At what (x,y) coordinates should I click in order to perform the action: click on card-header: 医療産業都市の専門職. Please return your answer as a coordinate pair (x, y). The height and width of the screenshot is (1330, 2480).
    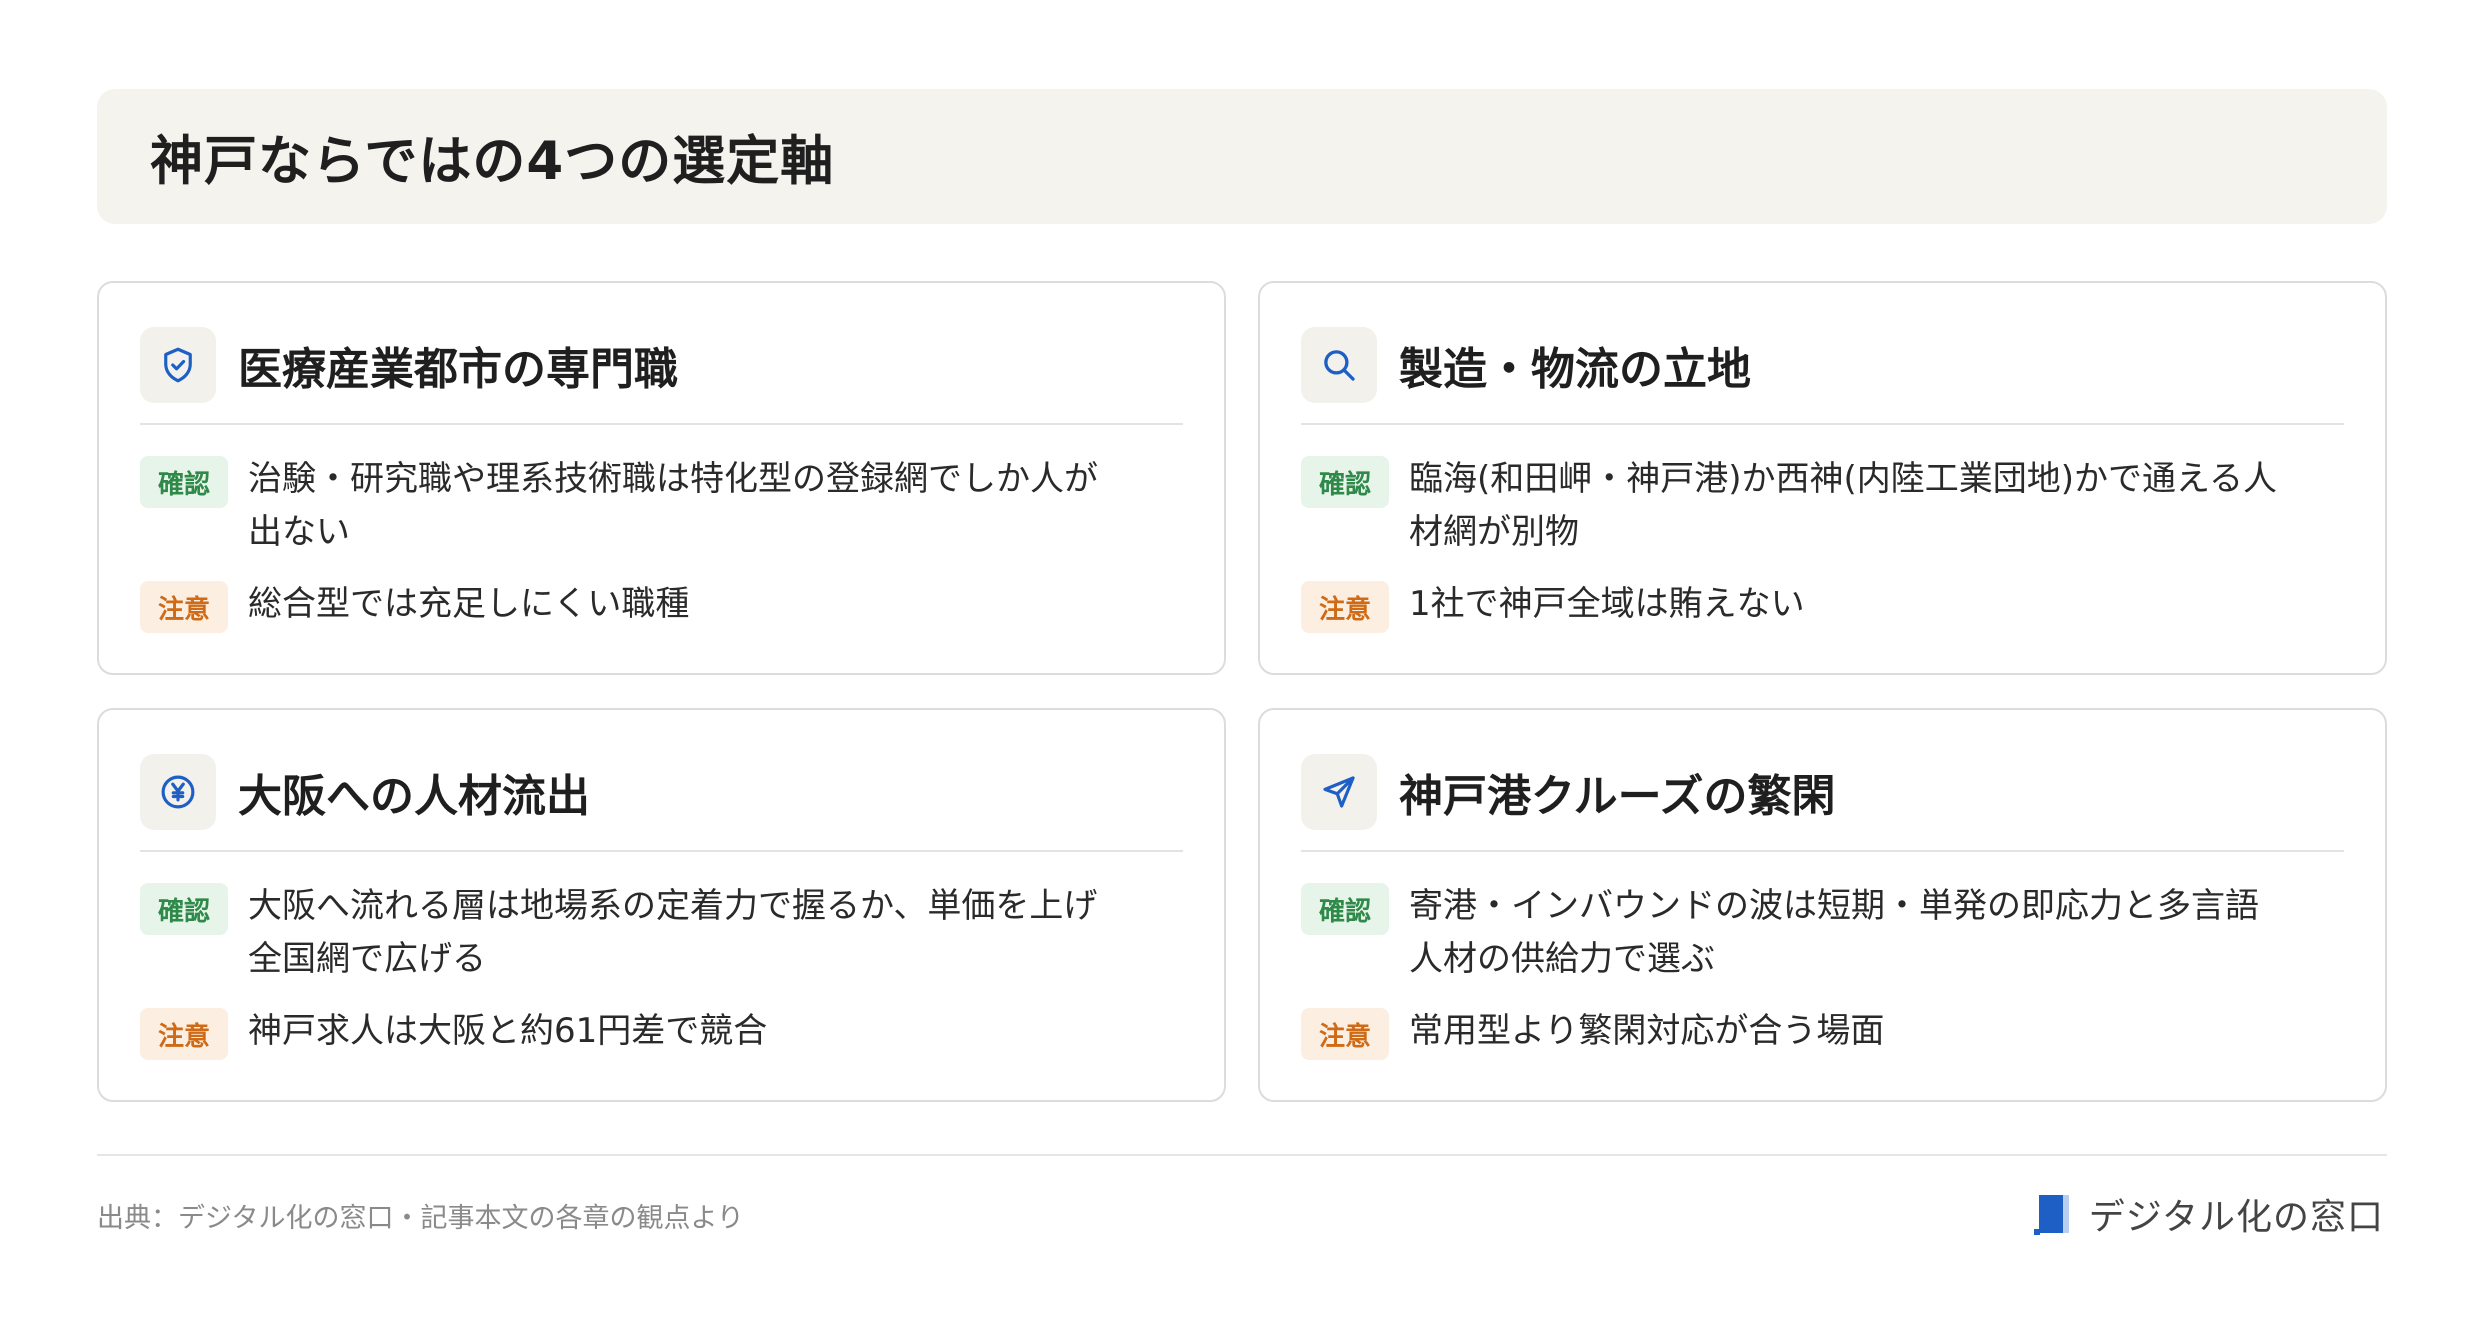
    Looking at the image, I should click on (661, 365).